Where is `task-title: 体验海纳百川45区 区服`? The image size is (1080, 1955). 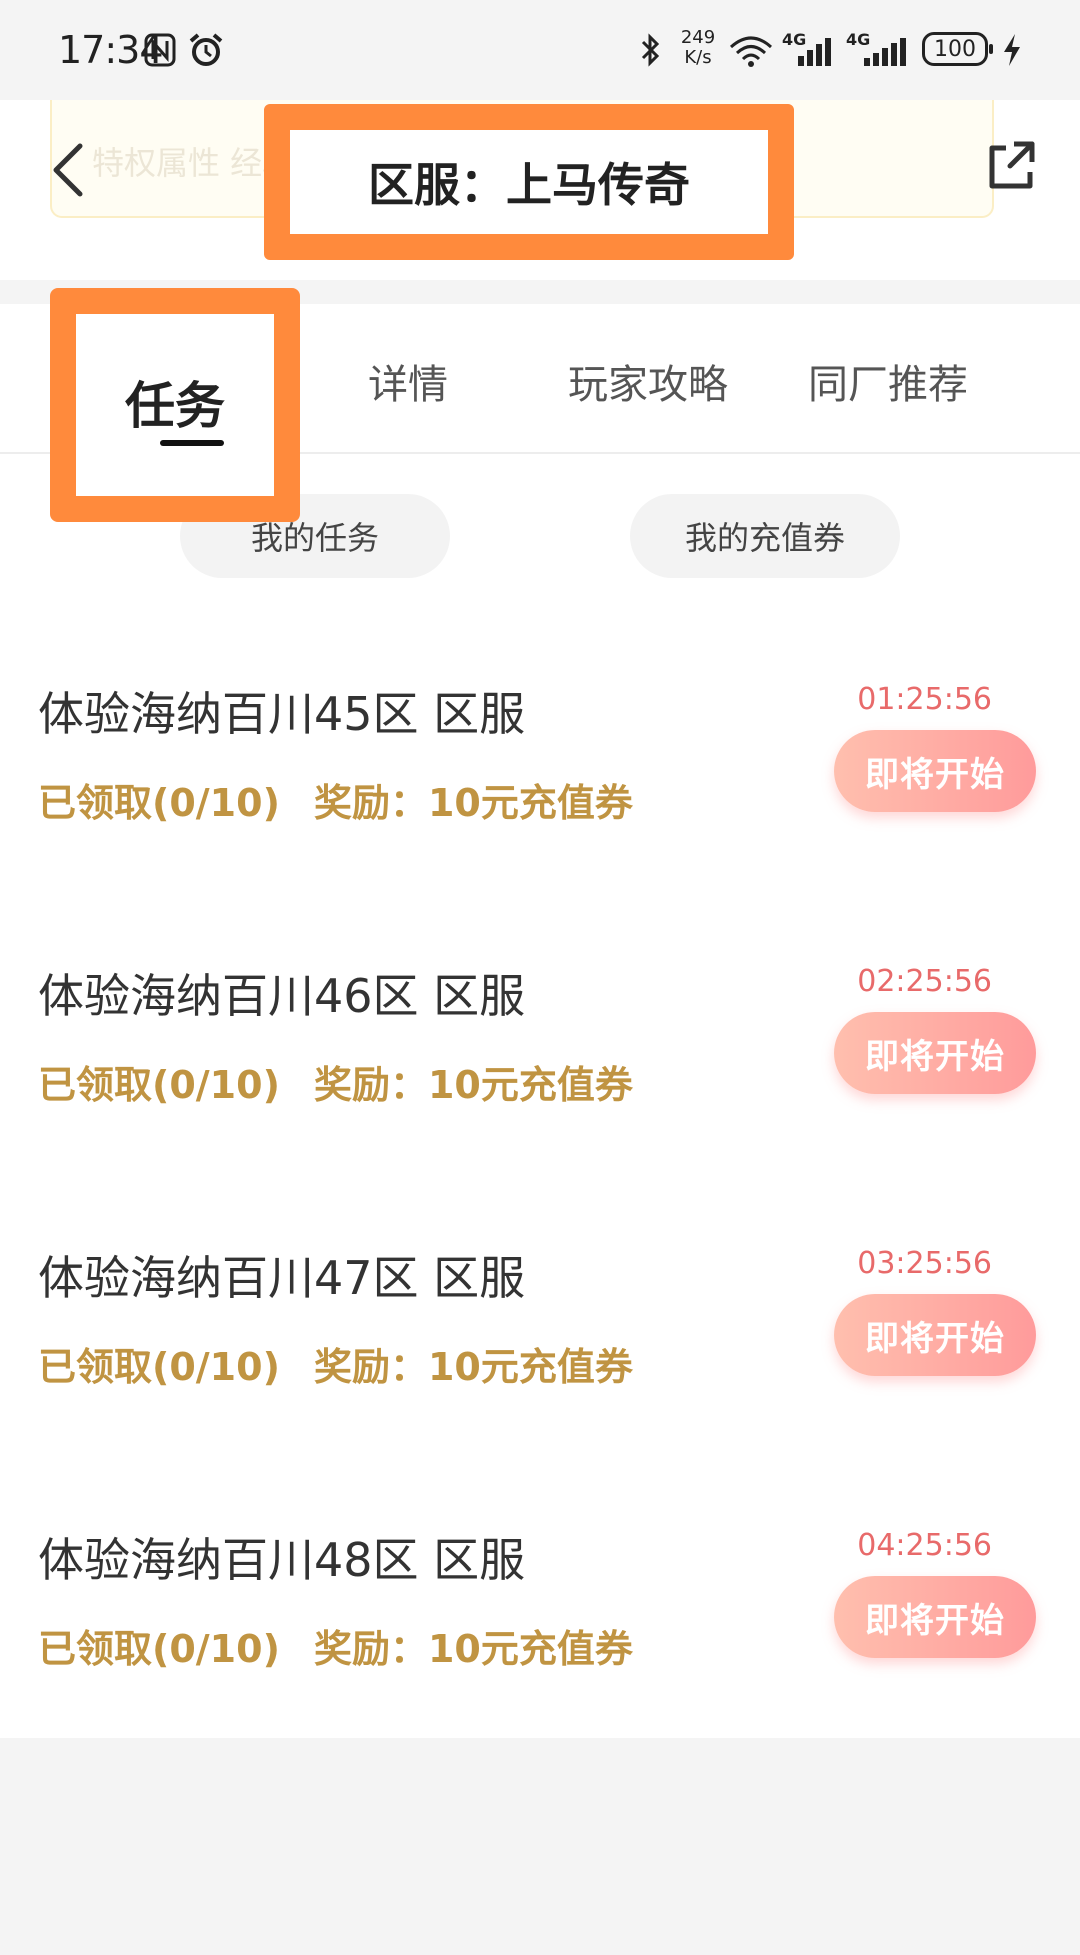 task-title: 体验海纳百川45区 区服 is located at coordinates (282, 714).